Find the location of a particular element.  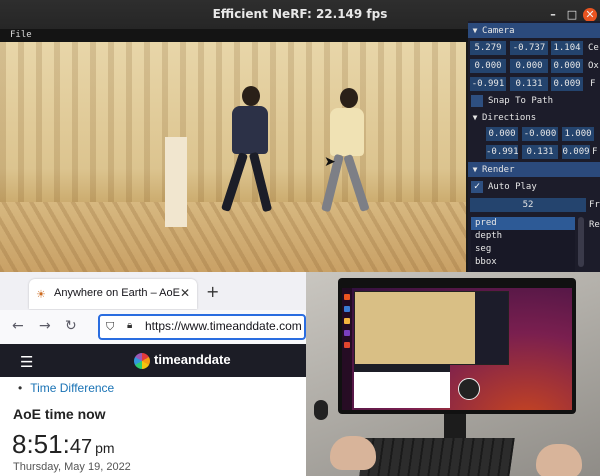

window-title: Efficient NeRF: 22.149 fps is located at coordinates (300, 14).